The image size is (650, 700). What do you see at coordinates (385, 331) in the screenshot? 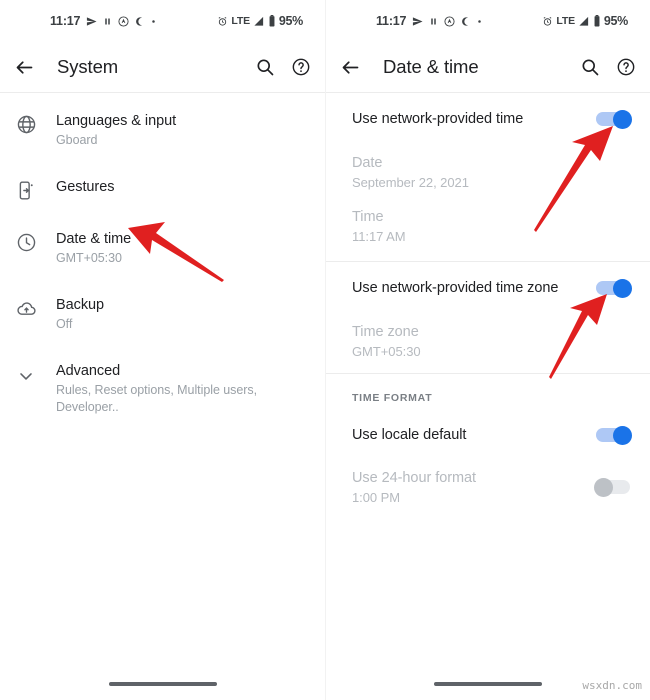
I see `pref-title: Time zone` at bounding box center [385, 331].